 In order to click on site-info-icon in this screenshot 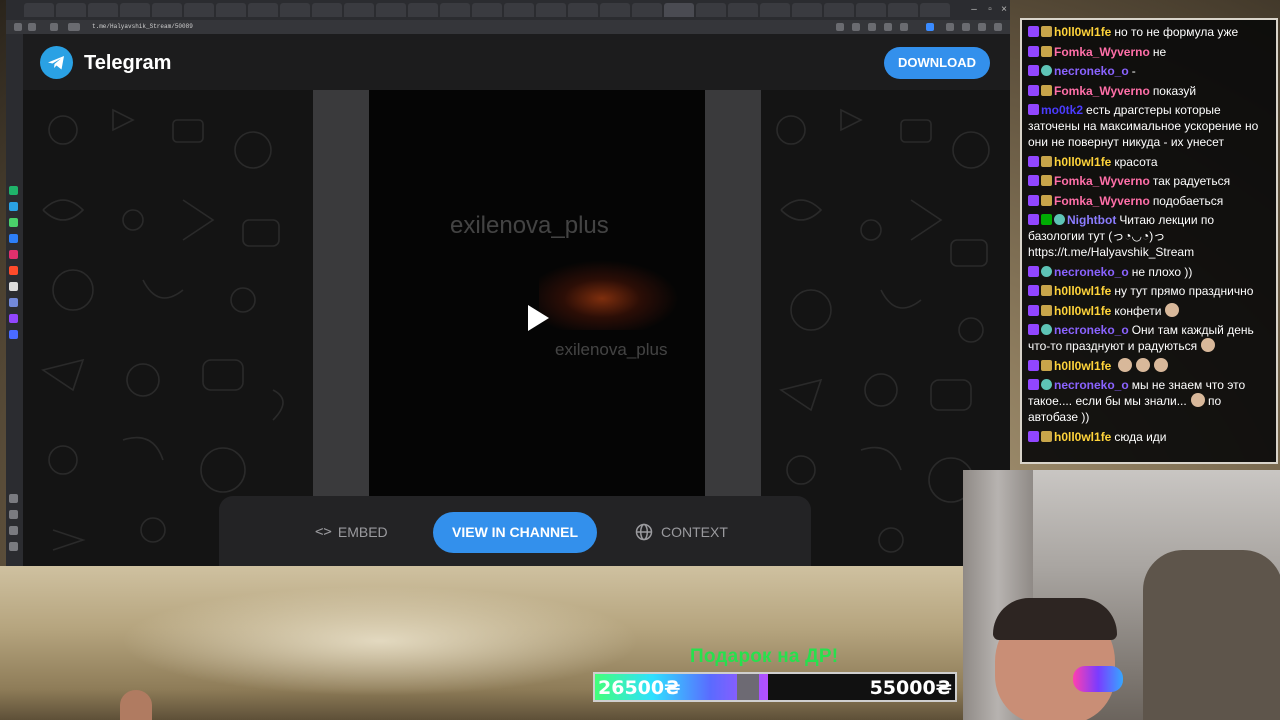, I will do `click(74, 27)`.